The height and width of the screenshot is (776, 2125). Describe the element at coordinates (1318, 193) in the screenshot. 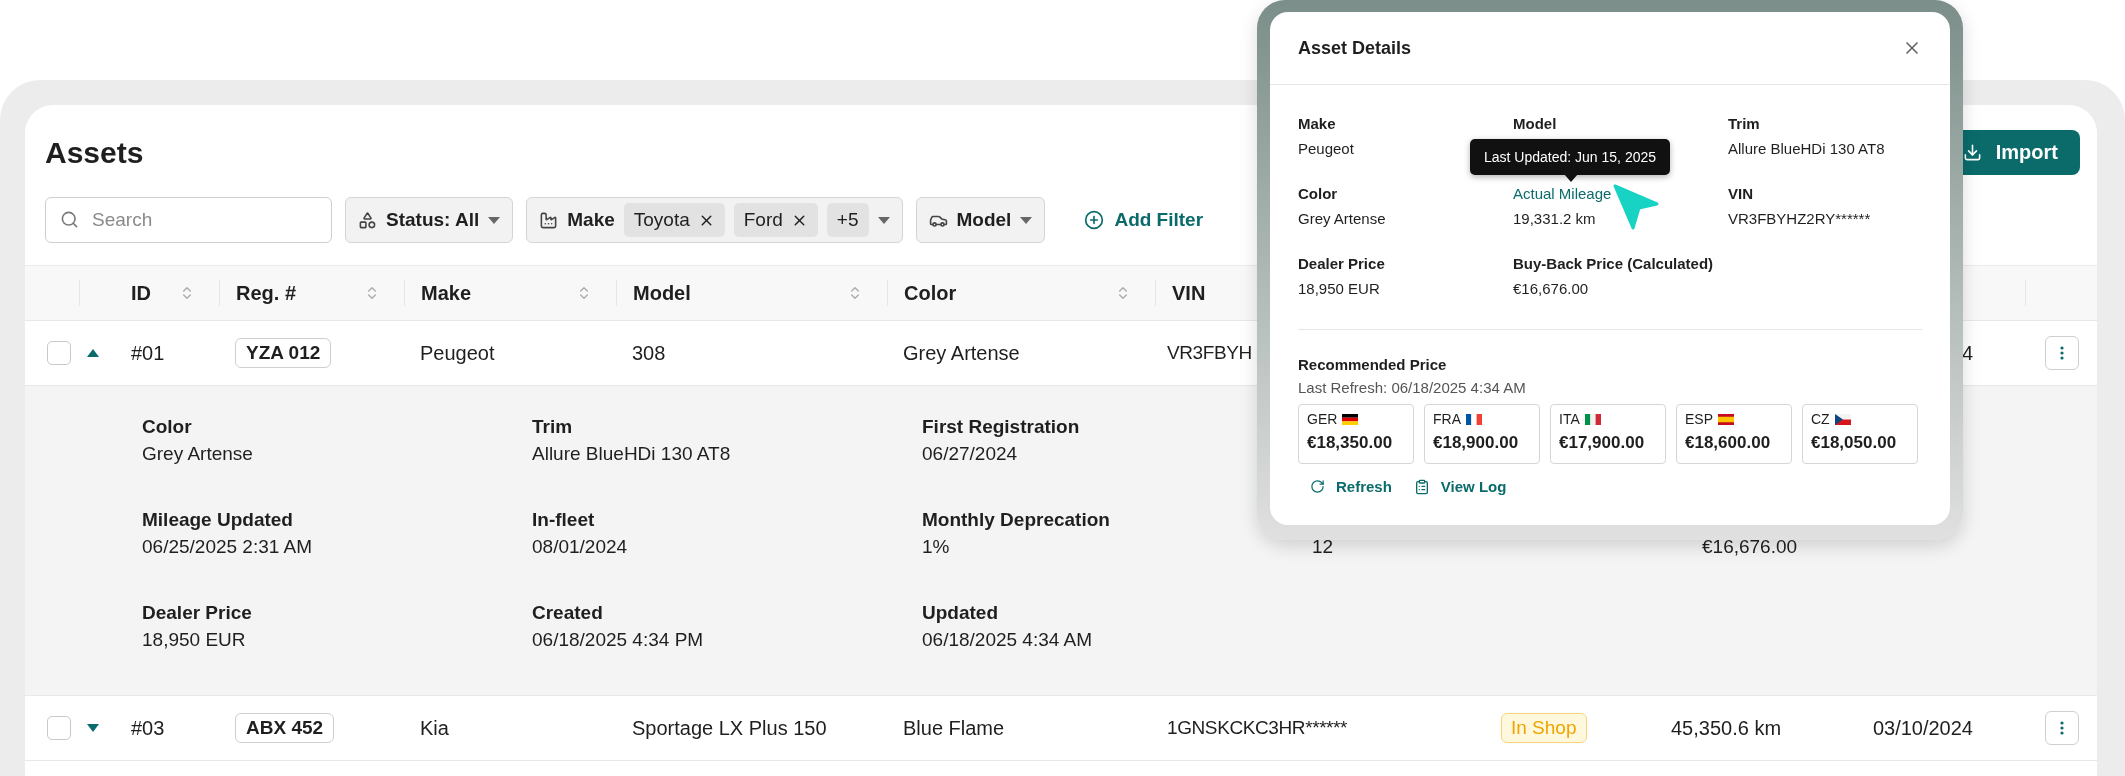

I see `field-label: Color` at that location.